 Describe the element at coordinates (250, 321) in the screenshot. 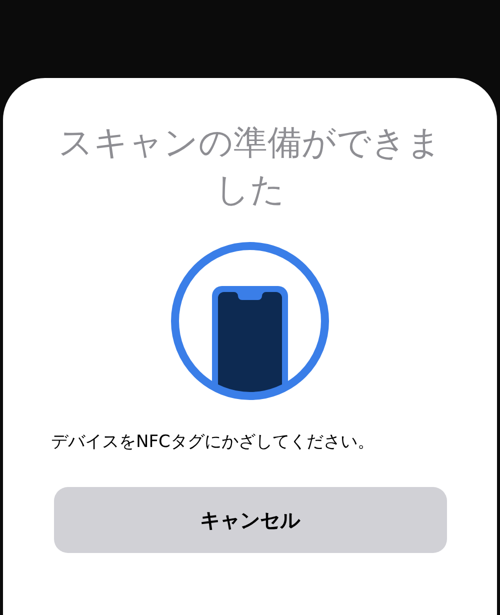

I see `phone-in-circle-icon` at that location.